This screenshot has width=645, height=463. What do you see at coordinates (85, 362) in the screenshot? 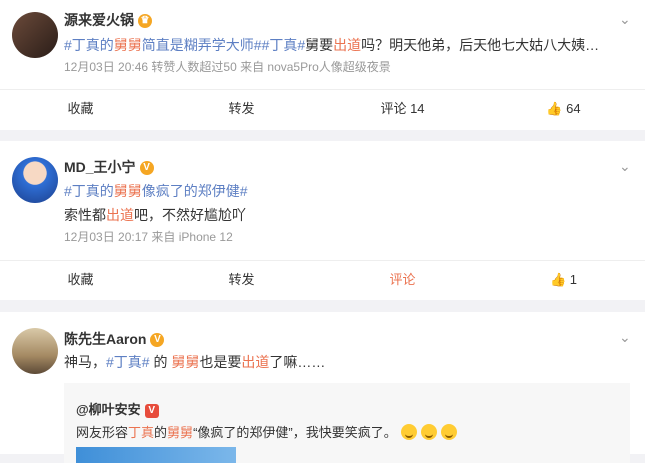
I see `text-span: 神马，` at bounding box center [85, 362].